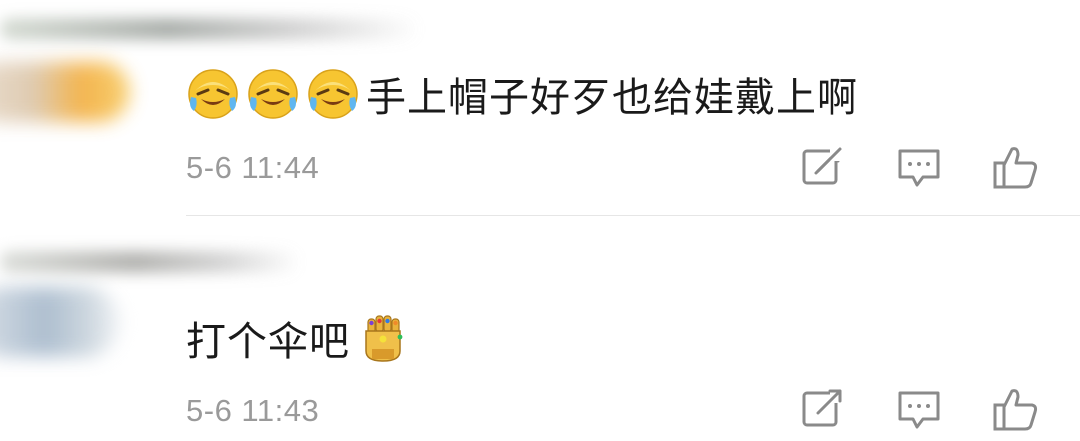 This screenshot has width=1080, height=441. What do you see at coordinates (268, 342) in the screenshot?
I see `comment-body: 打个伞吧` at bounding box center [268, 342].